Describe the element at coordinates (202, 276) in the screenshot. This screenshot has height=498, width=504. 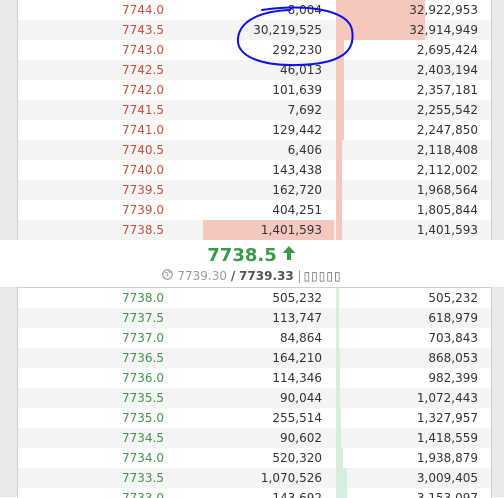
I see `index-price: 7739.30` at that location.